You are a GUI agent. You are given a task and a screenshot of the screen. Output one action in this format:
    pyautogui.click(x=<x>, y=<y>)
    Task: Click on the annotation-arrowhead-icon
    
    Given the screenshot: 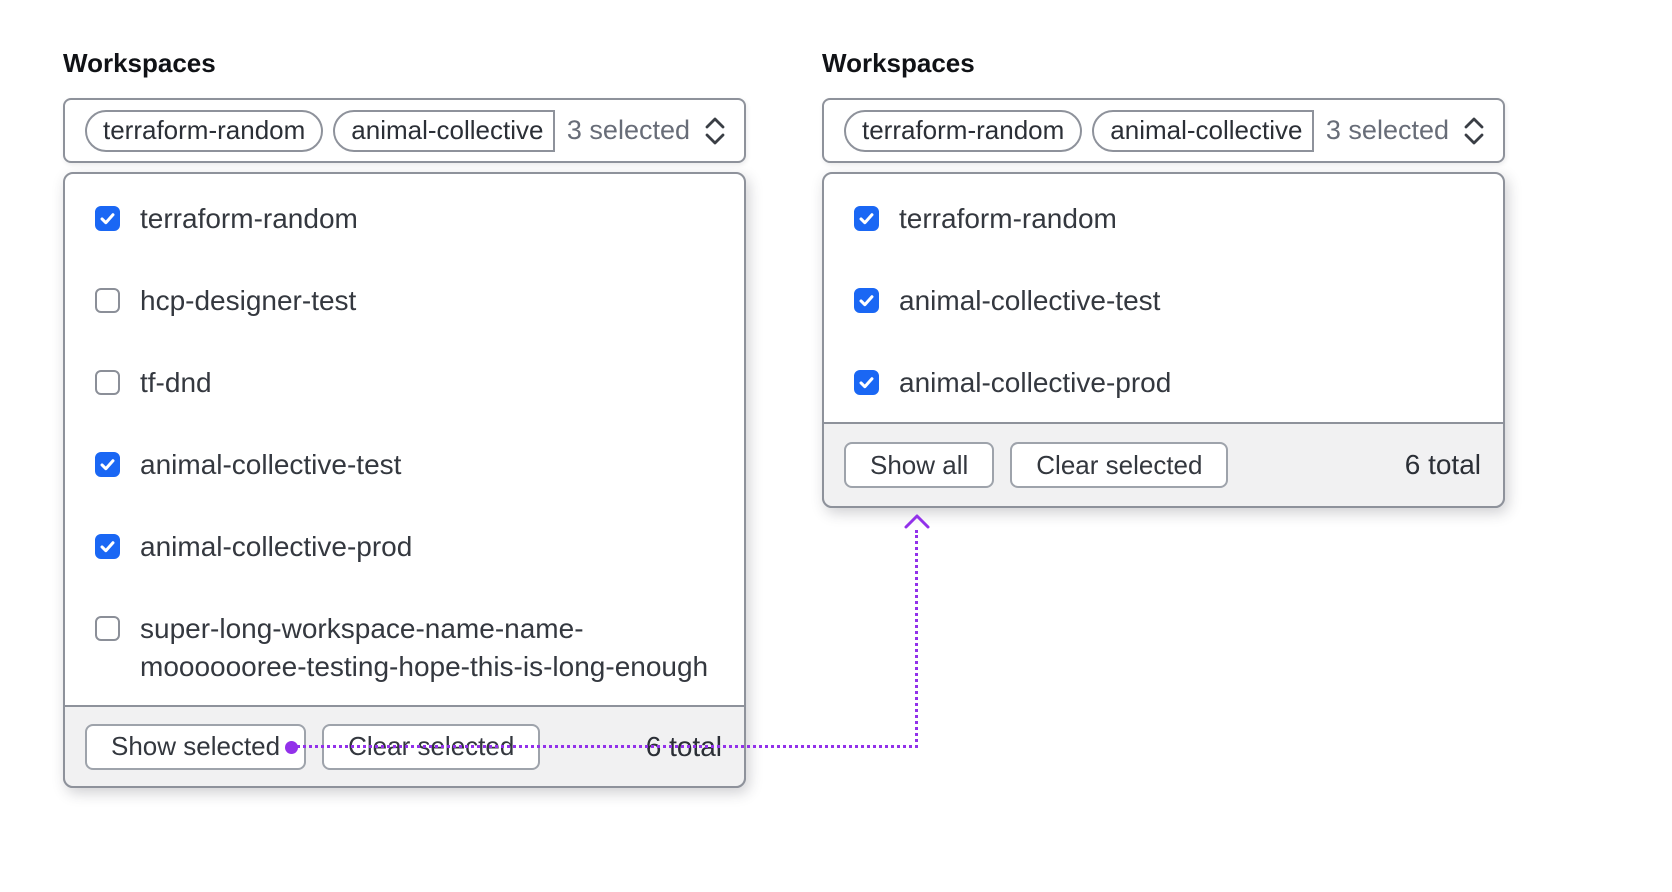 What is the action you would take?
    pyautogui.click(x=917, y=521)
    